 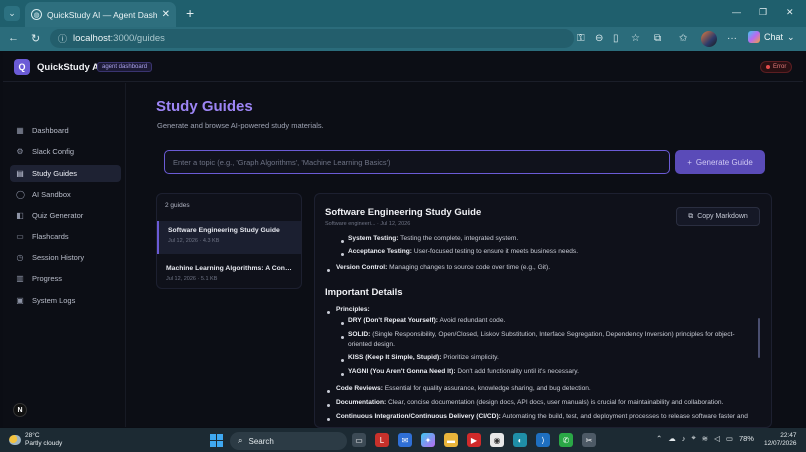 What do you see at coordinates (359, 440) in the screenshot?
I see `task-view-icon: ▭` at bounding box center [359, 440].